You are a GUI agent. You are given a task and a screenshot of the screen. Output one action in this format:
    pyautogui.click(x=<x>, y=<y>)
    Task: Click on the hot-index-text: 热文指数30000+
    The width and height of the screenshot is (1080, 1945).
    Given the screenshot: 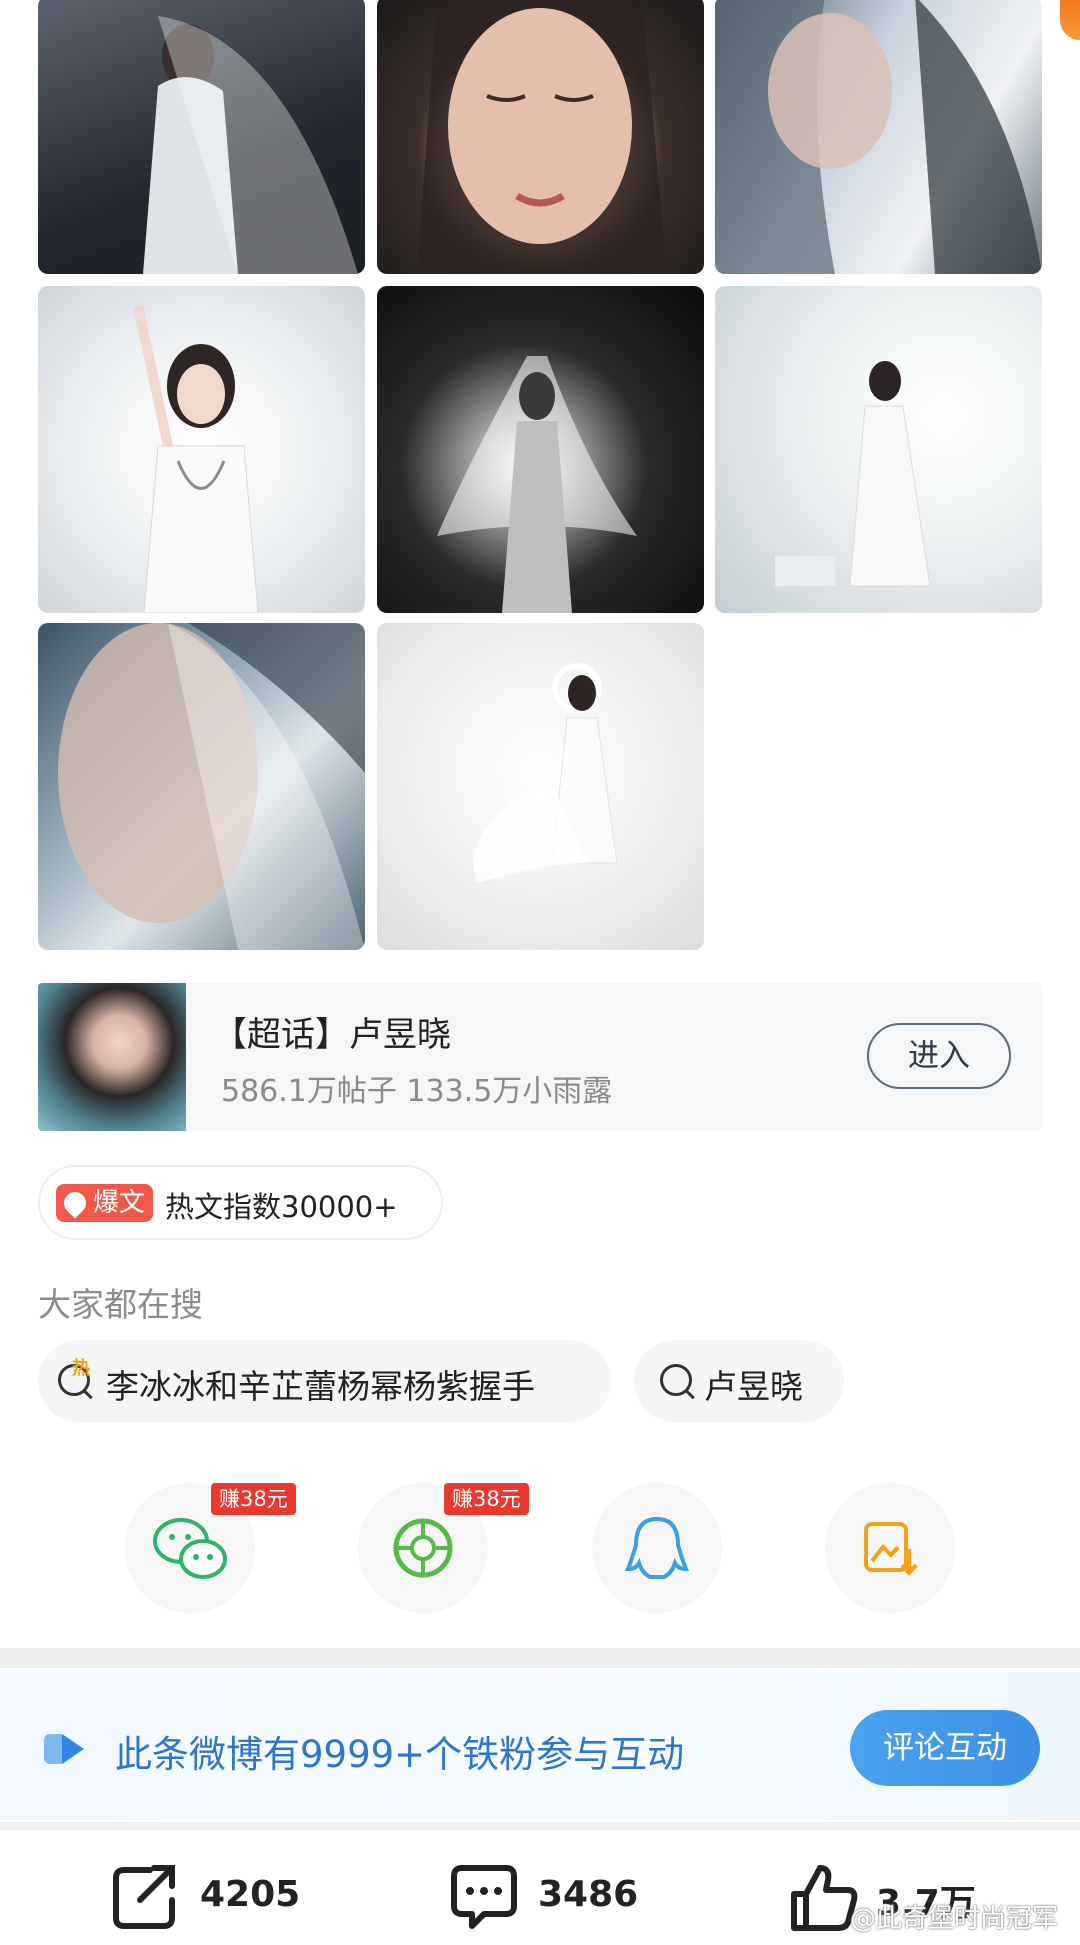 What is the action you would take?
    pyautogui.click(x=281, y=1207)
    